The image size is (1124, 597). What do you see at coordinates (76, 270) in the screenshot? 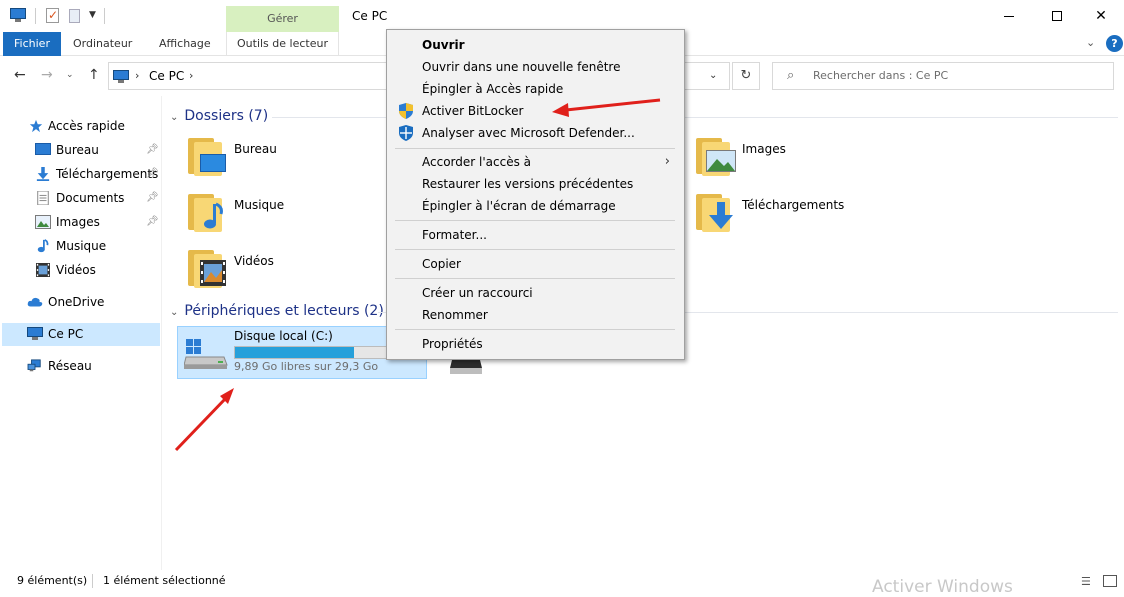
I see `sidebar-item-label: Vidéos` at bounding box center [76, 270].